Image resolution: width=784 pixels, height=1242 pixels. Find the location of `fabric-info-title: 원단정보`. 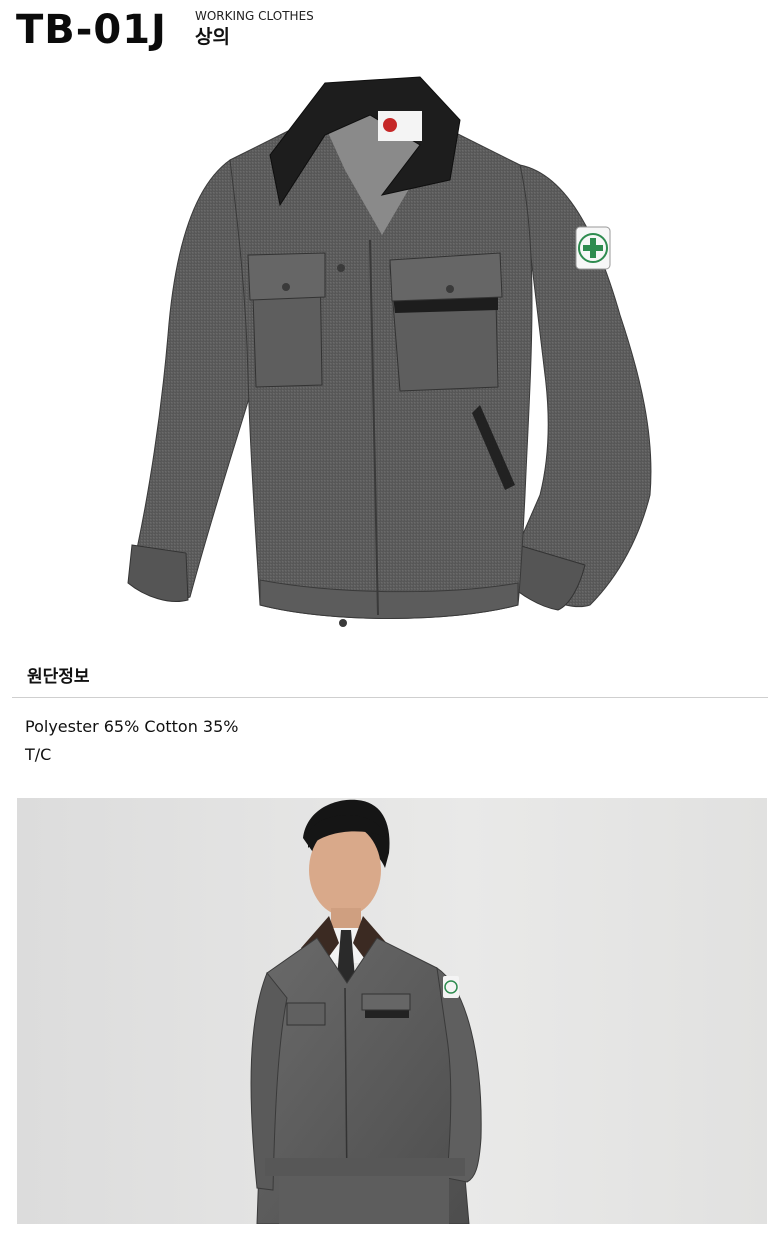

fabric-info-title: 원단정보 is located at coordinates (58, 677).